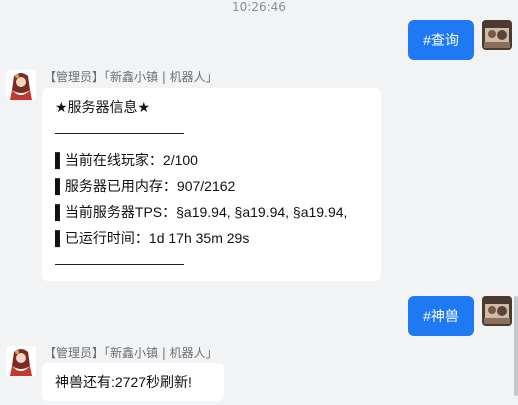  Describe the element at coordinates (103, 107) in the screenshot. I see `message-line: ★服务器信息★` at that location.